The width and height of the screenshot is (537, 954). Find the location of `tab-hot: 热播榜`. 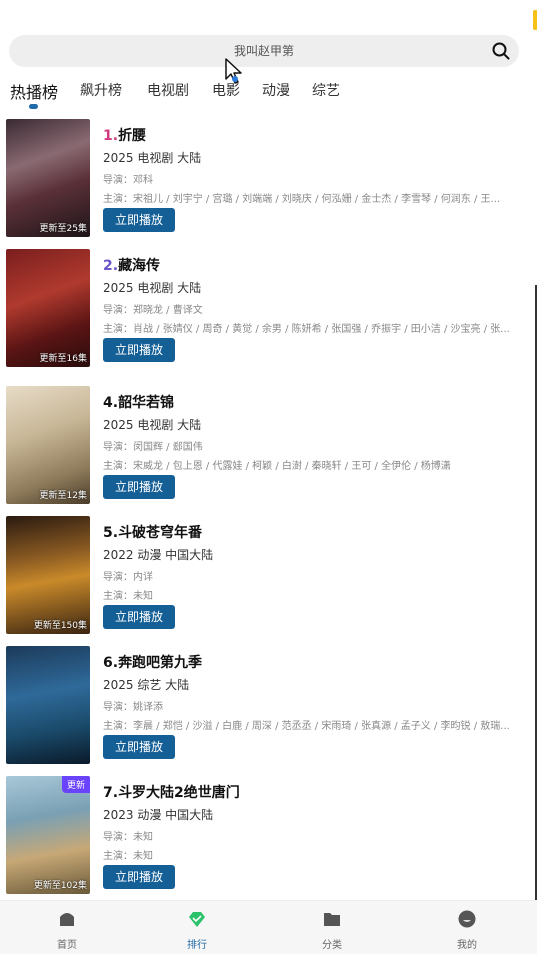

tab-hot: 热播榜 is located at coordinates (34, 91).